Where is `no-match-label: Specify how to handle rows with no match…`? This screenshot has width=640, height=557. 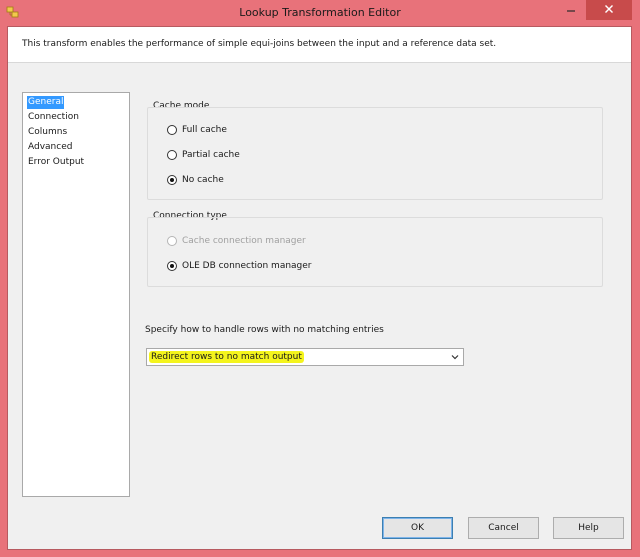
no-match-label: Specify how to handle rows with no match… is located at coordinates (264, 330).